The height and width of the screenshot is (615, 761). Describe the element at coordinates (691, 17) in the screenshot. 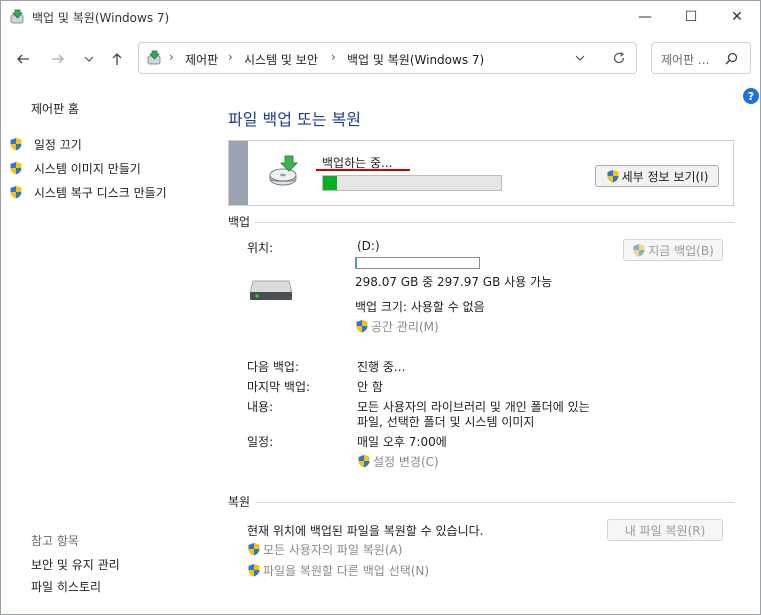

I see `maximize-button: ☐` at that location.